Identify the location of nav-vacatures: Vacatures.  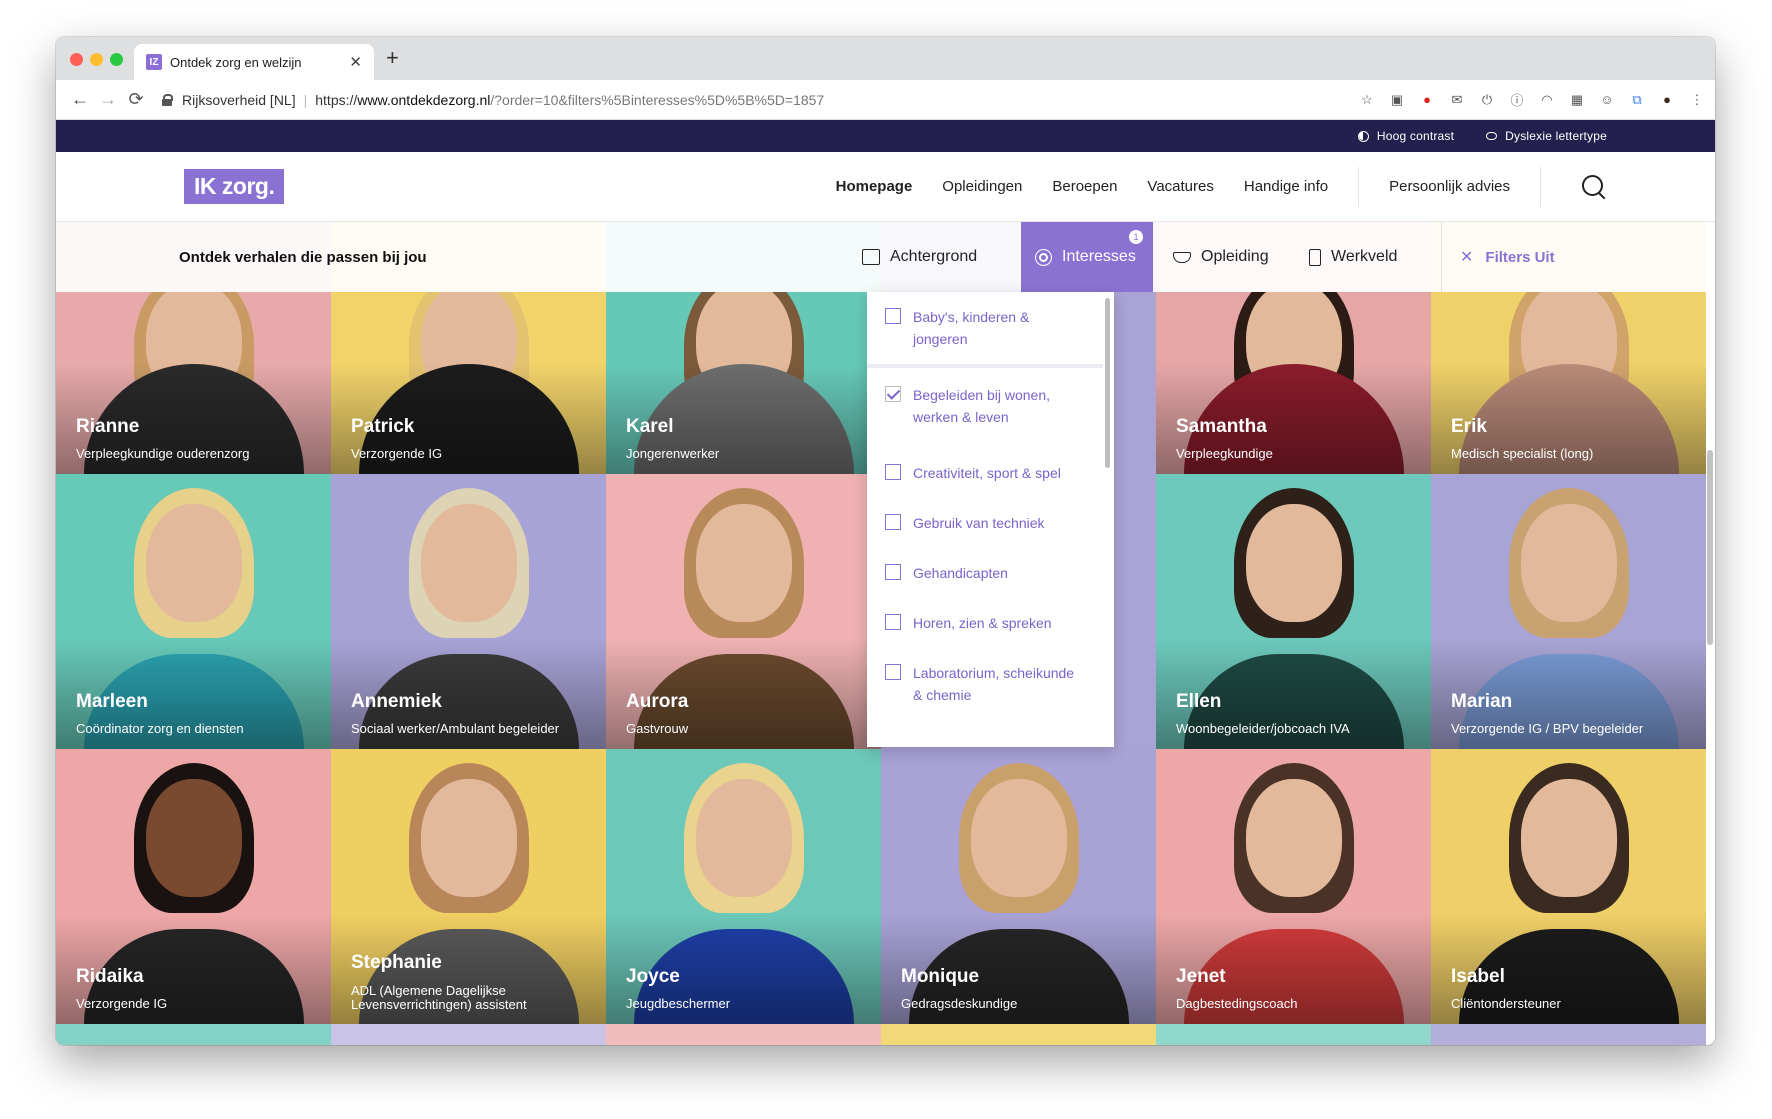
(1180, 186).